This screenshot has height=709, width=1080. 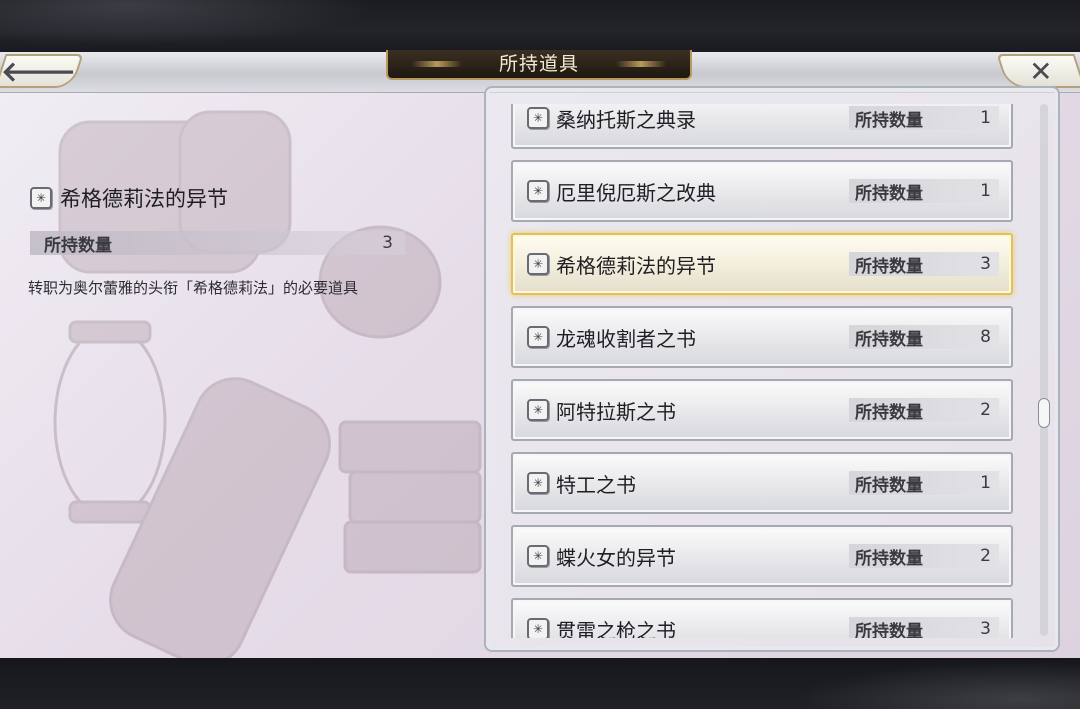 What do you see at coordinates (762, 264) in the screenshot?
I see `list-item-selected: ✳ 希格德莉法的异节 所持数量 3` at bounding box center [762, 264].